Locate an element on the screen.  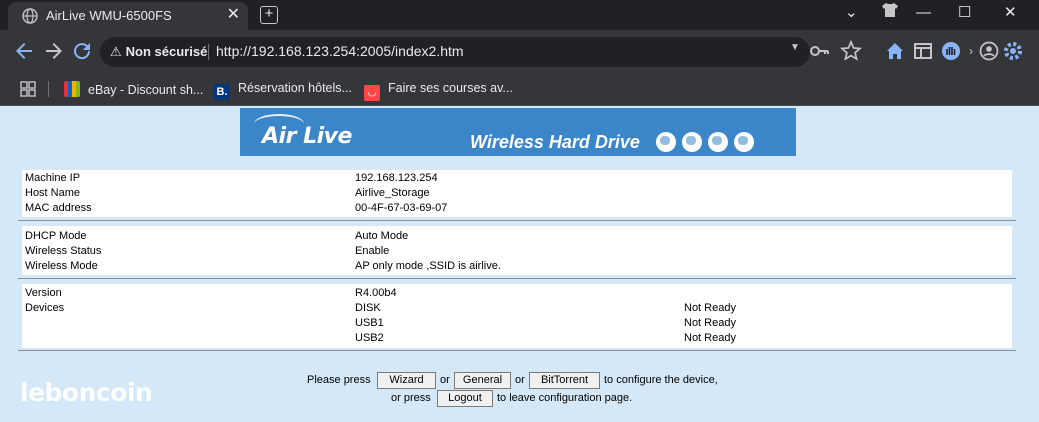
wireless-mode-label: Wireless Mode is located at coordinates (61, 266).